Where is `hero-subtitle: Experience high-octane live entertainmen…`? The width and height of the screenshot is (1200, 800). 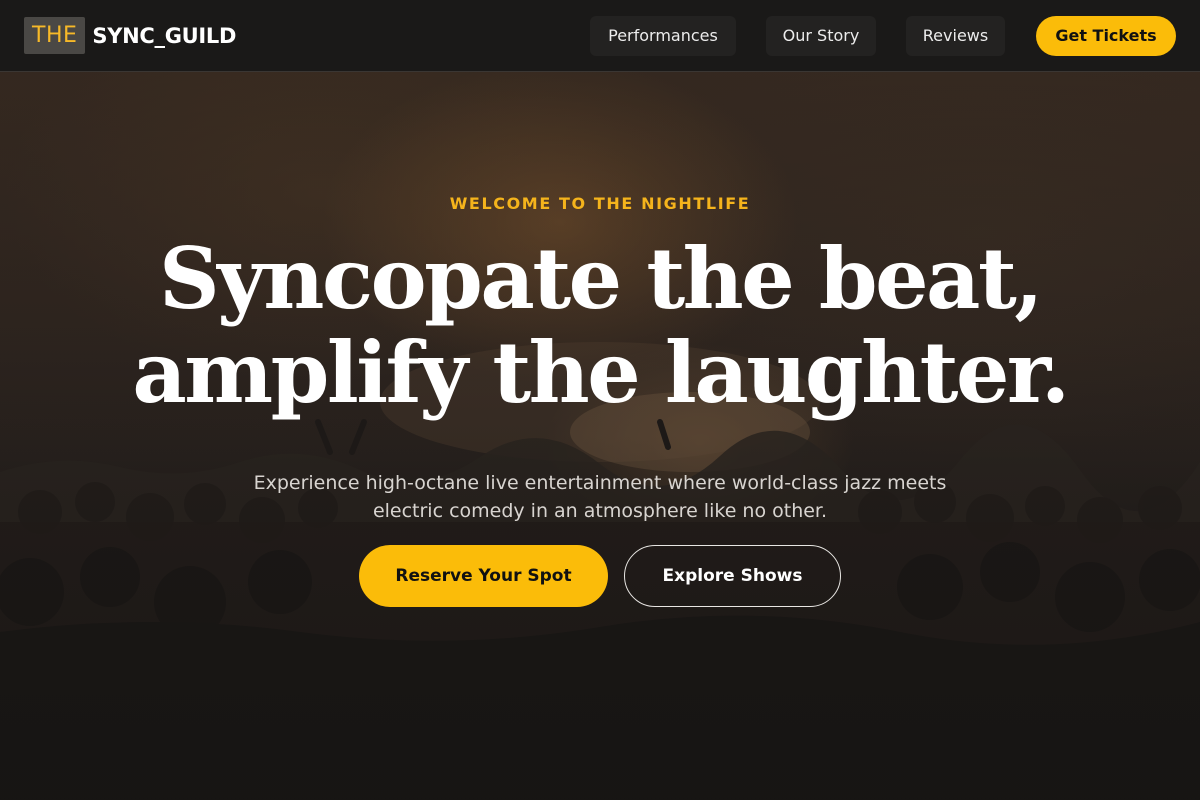
hero-subtitle: Experience high-octane live entertainmen… is located at coordinates (600, 497).